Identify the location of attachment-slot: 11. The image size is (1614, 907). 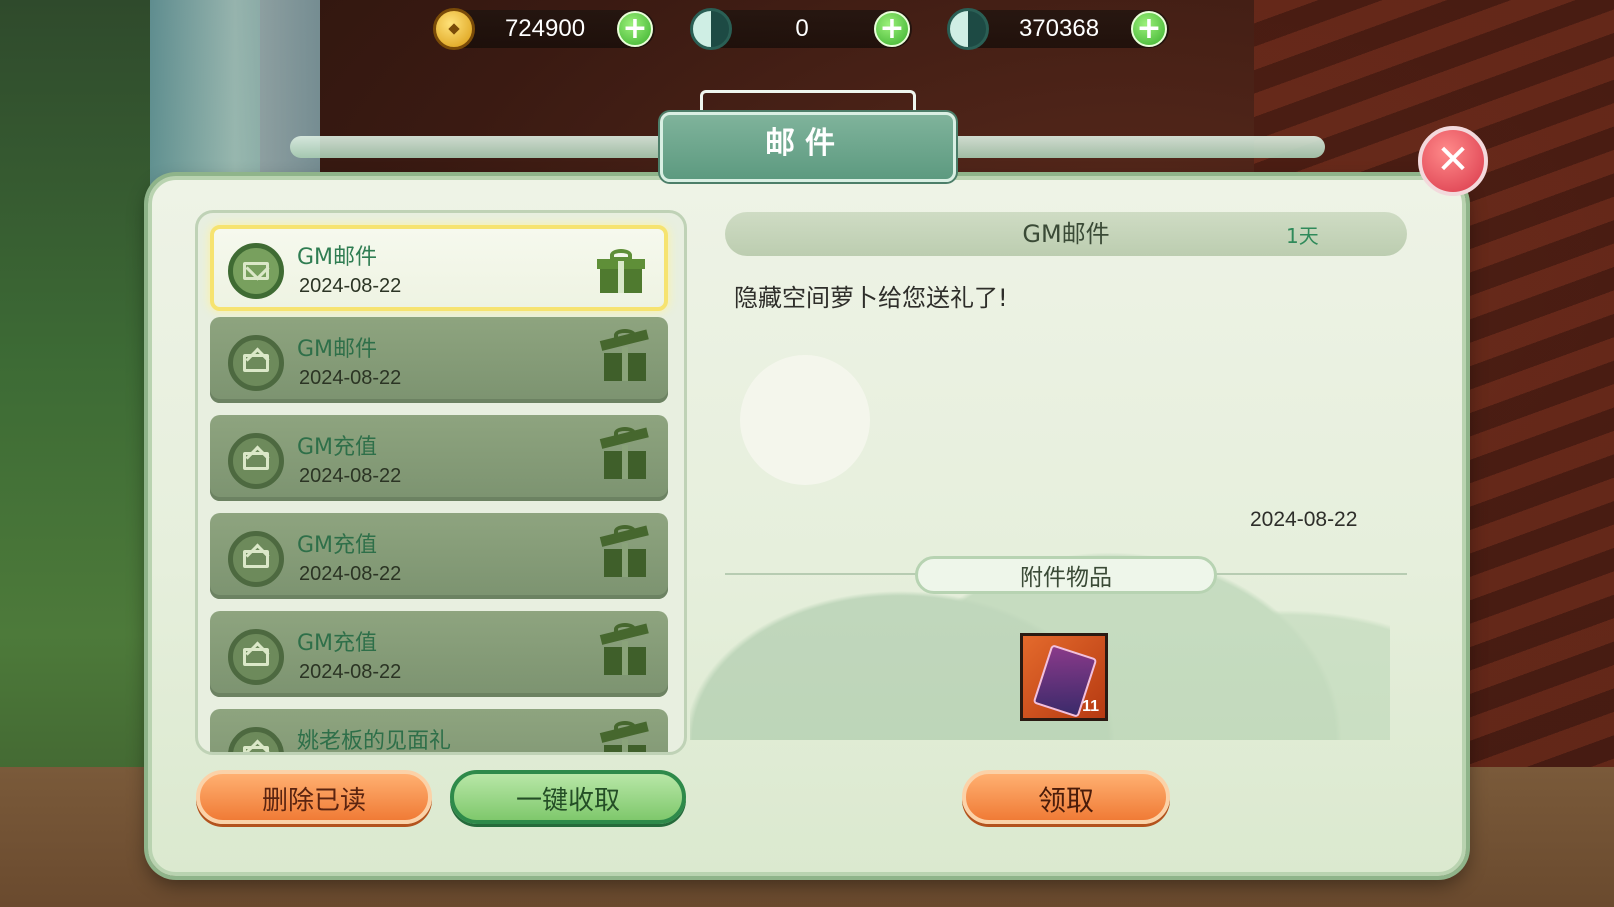
(1064, 677).